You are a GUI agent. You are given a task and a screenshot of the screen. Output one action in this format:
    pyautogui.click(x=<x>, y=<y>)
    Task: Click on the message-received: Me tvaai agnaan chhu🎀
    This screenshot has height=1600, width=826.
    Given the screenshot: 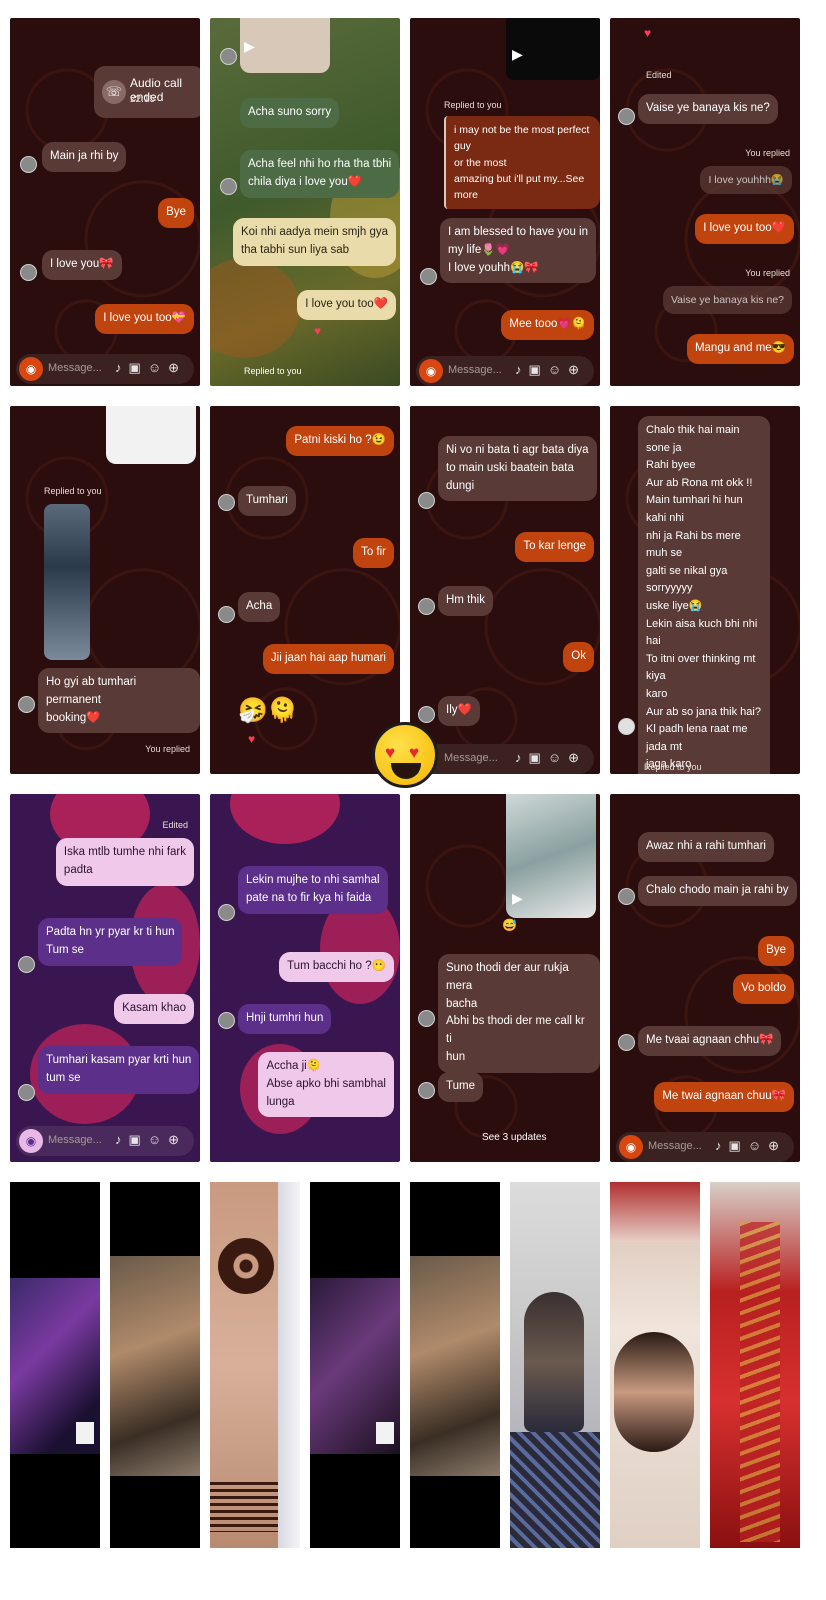 What is the action you would take?
    pyautogui.click(x=710, y=1041)
    